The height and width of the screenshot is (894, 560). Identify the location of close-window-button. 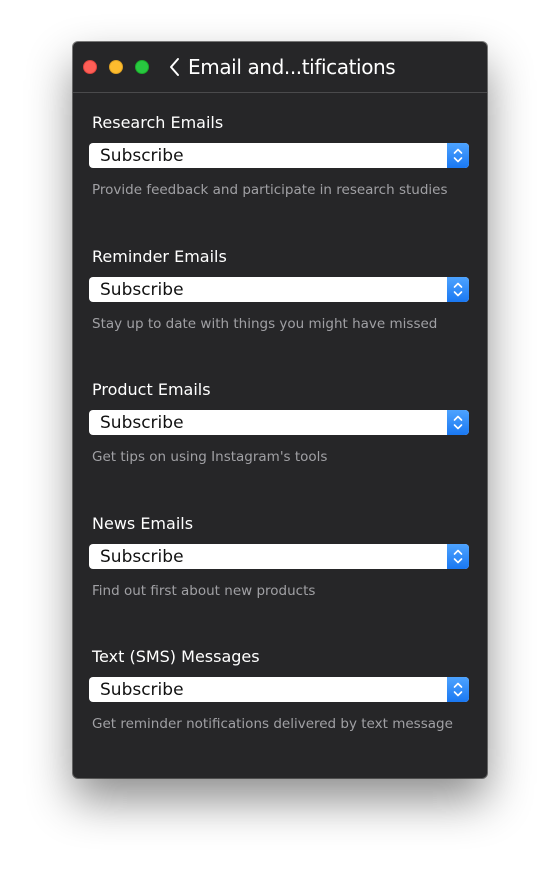
(90, 67).